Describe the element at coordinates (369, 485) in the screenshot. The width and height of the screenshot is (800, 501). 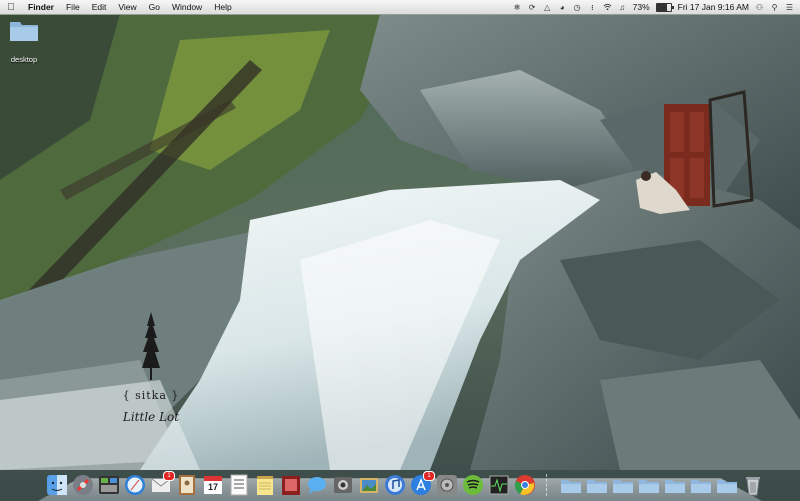
I see `iphoto-icon` at that location.